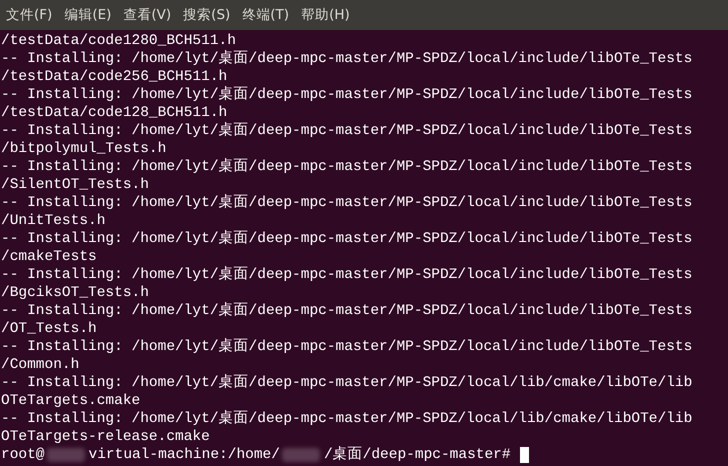 This screenshot has width=728, height=466. Describe the element at coordinates (268, 15) in the screenshot. I see `menu-item: 终端(T)` at that location.